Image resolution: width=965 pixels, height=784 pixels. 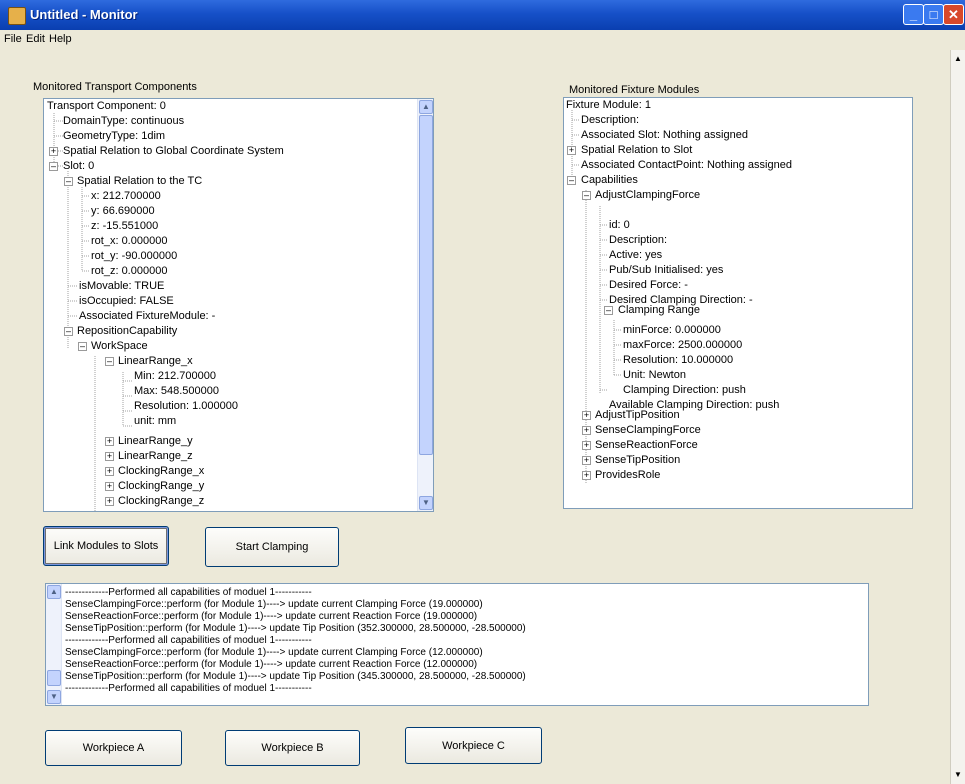 What do you see at coordinates (654, 375) in the screenshot?
I see `tree-item: Unit: Newton` at bounding box center [654, 375].